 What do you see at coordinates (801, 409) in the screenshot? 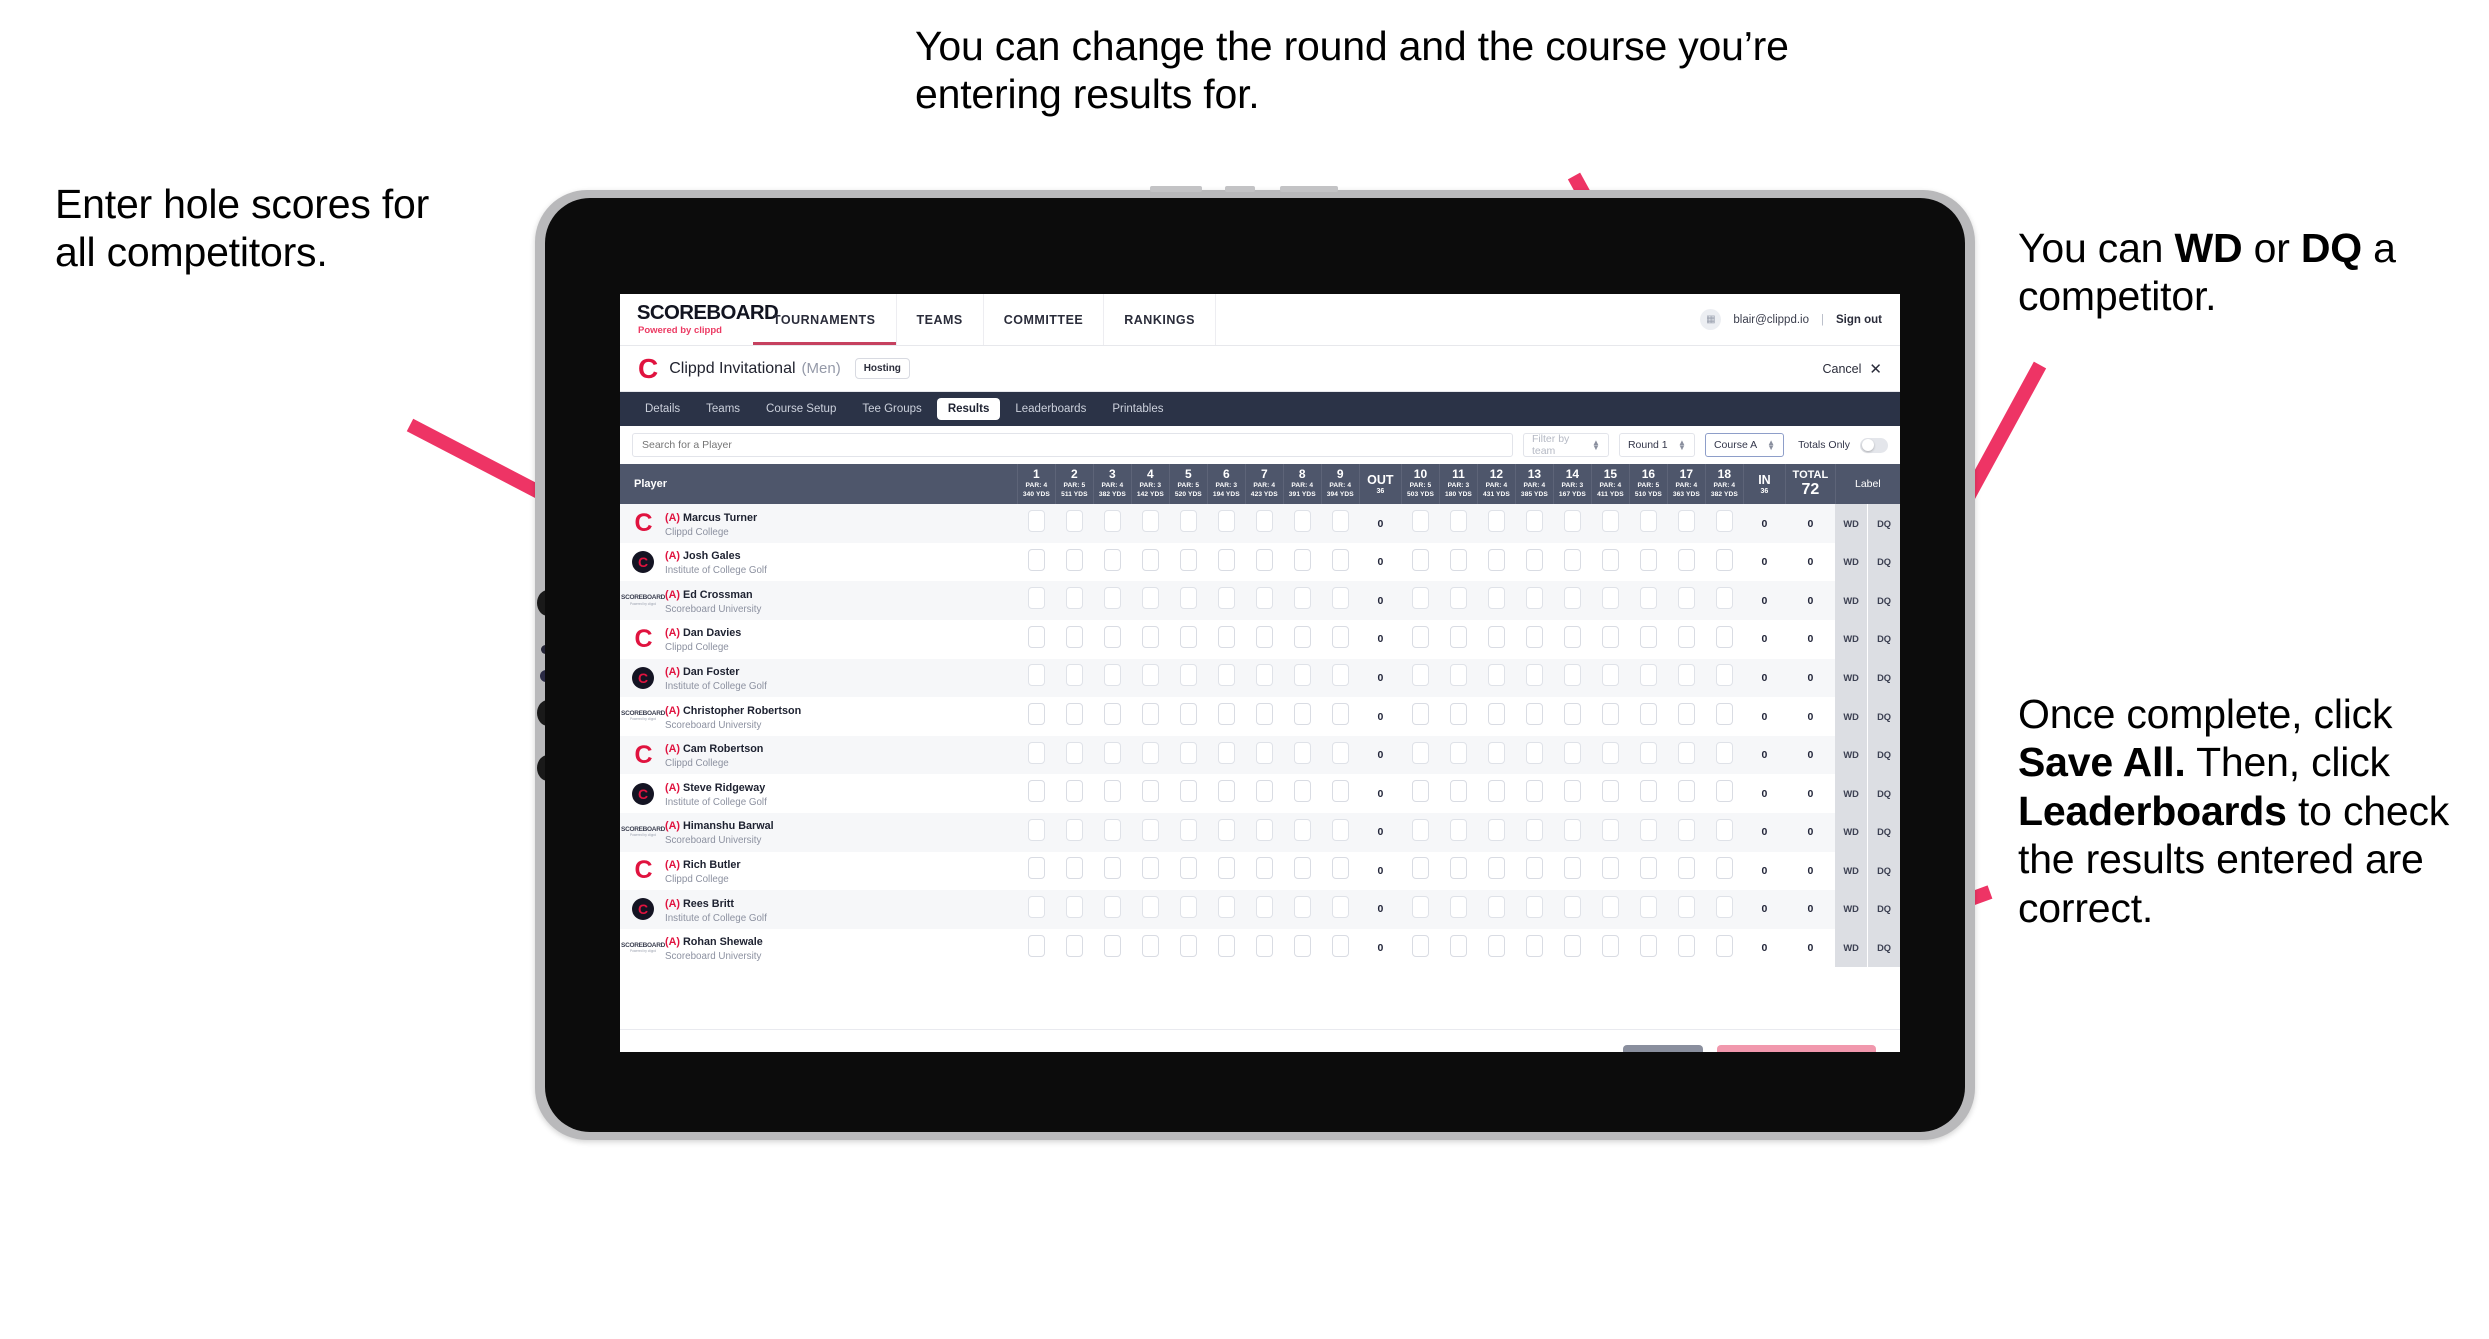
I see `tab-course-setup: Course Setup` at bounding box center [801, 409].